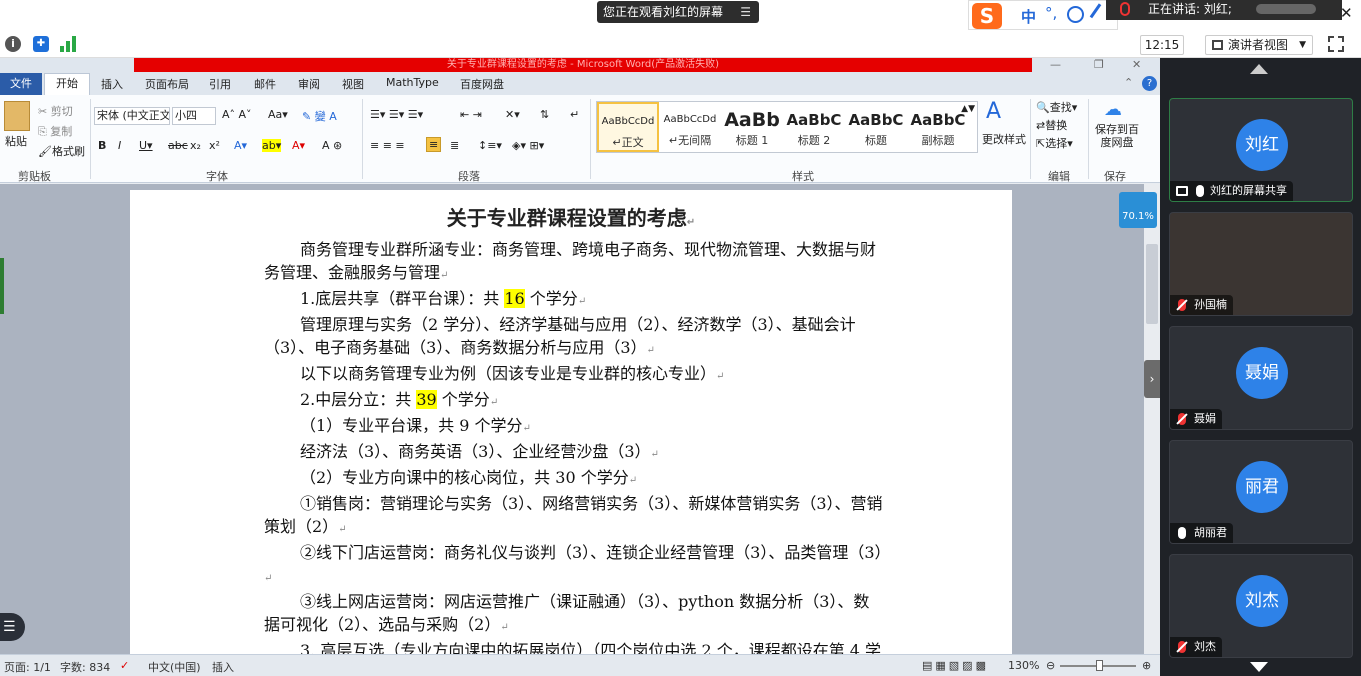 The width and height of the screenshot is (1361, 676). What do you see at coordinates (512, 114) in the screenshot?
I see `chinese-layout-icon: ✕▾` at bounding box center [512, 114].